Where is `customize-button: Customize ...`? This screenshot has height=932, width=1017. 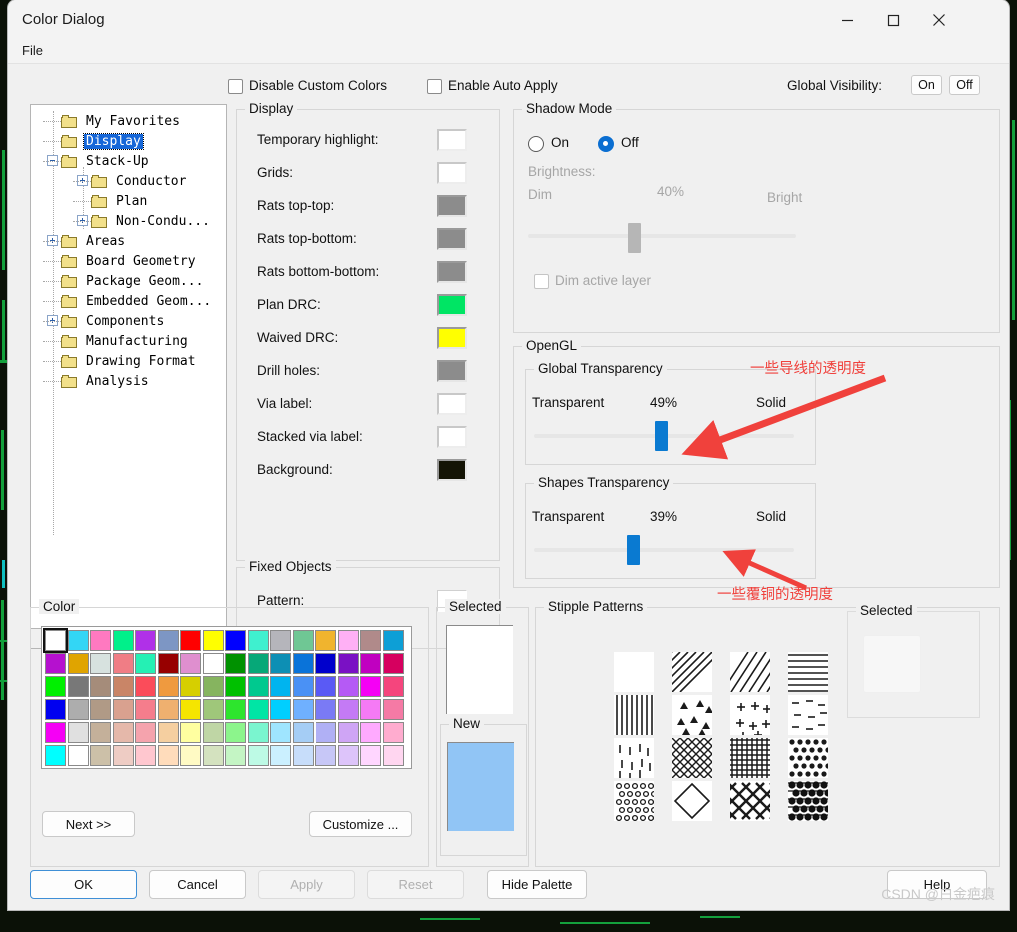
customize-button: Customize ... is located at coordinates (360, 824).